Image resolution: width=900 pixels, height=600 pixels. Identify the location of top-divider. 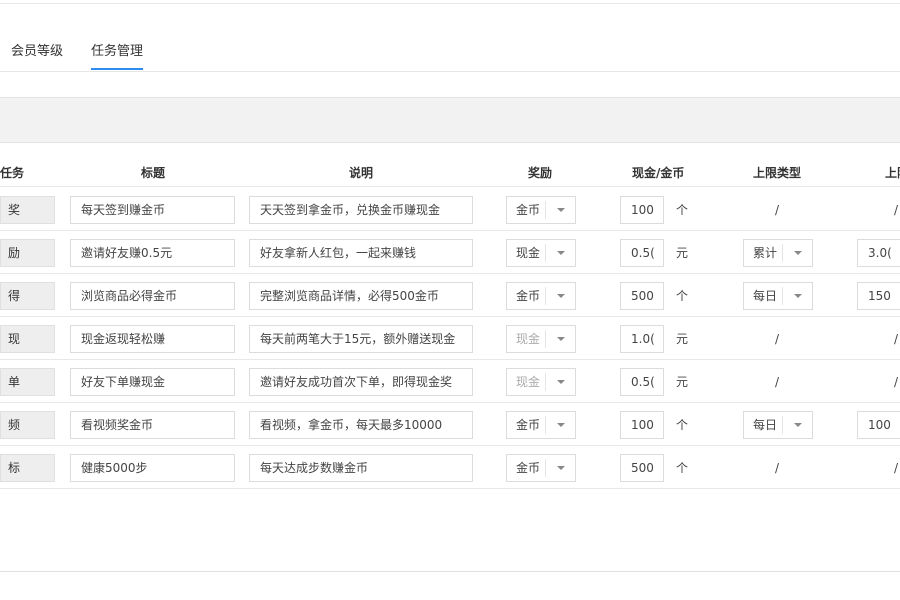
(450, 3).